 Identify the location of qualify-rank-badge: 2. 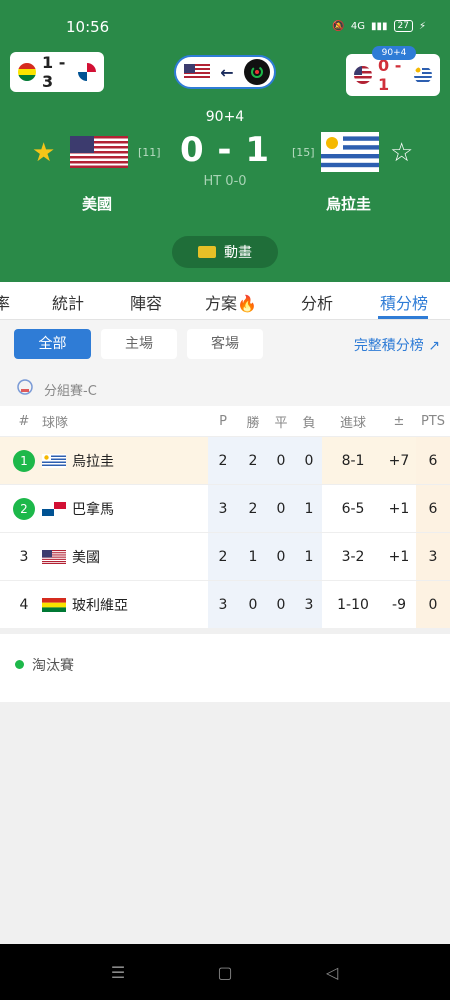
(24, 508).